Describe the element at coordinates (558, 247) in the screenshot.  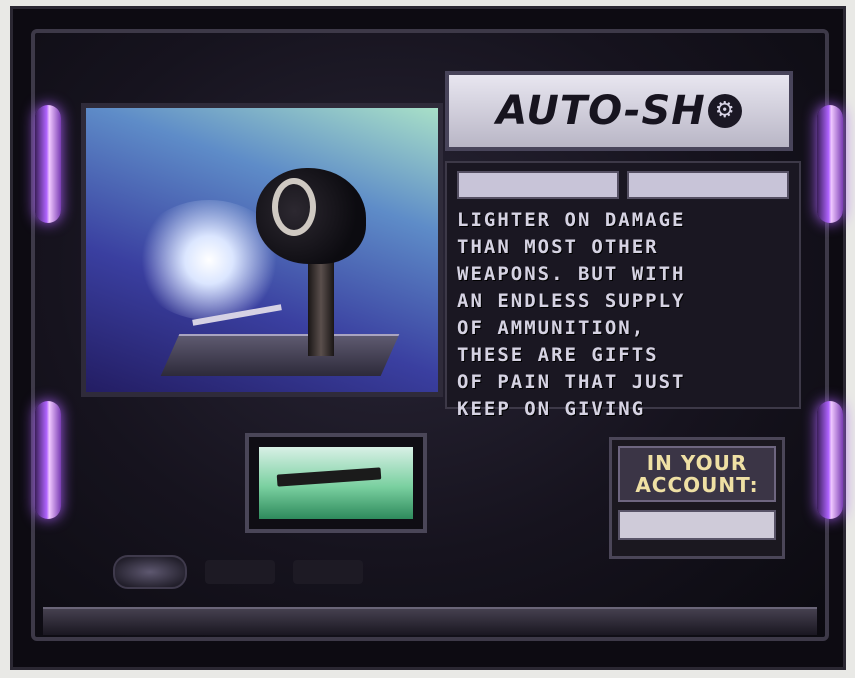
I see `description-line: THAN MOST OTHER` at that location.